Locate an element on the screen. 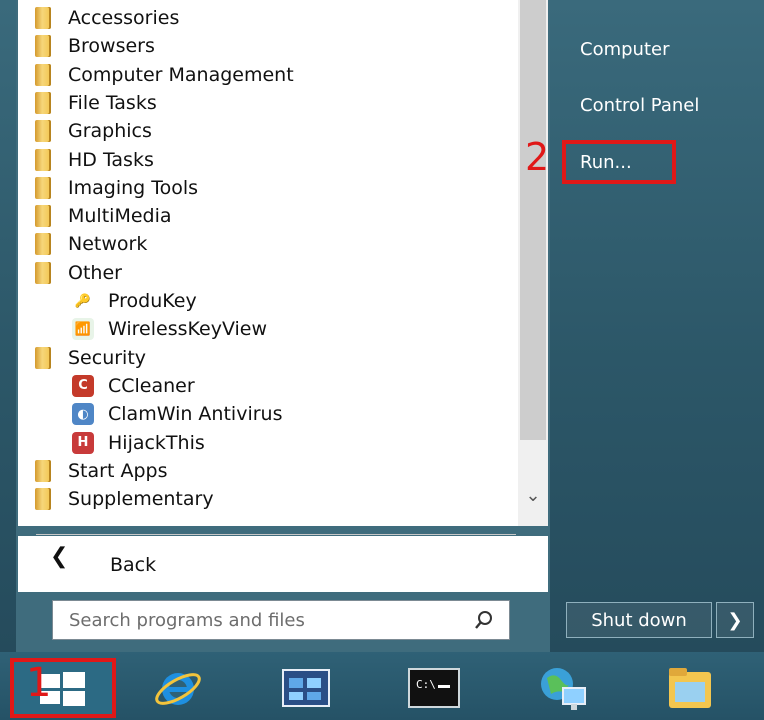  program-label: Imaging Tools is located at coordinates (133, 187).